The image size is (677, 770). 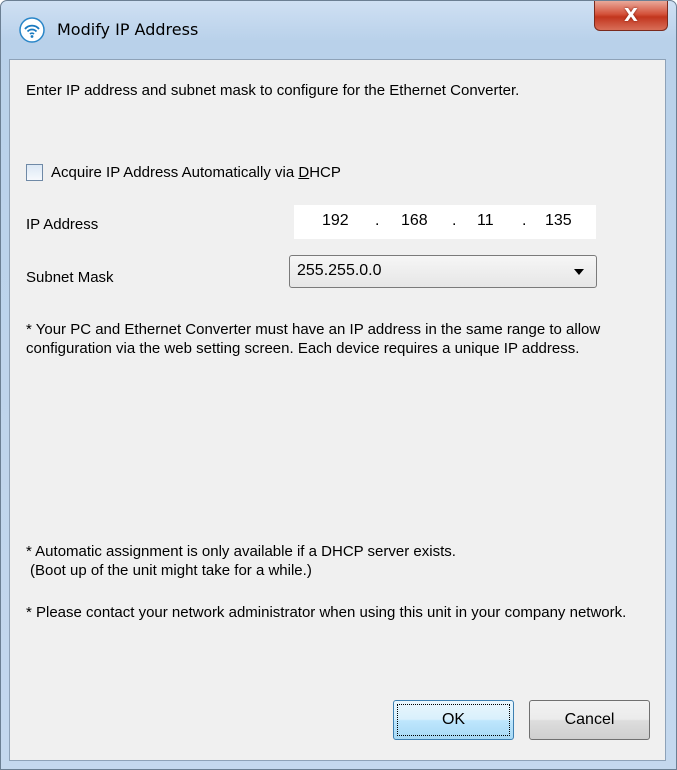 What do you see at coordinates (485, 221) in the screenshot?
I see `ip-octet-3: 11` at bounding box center [485, 221].